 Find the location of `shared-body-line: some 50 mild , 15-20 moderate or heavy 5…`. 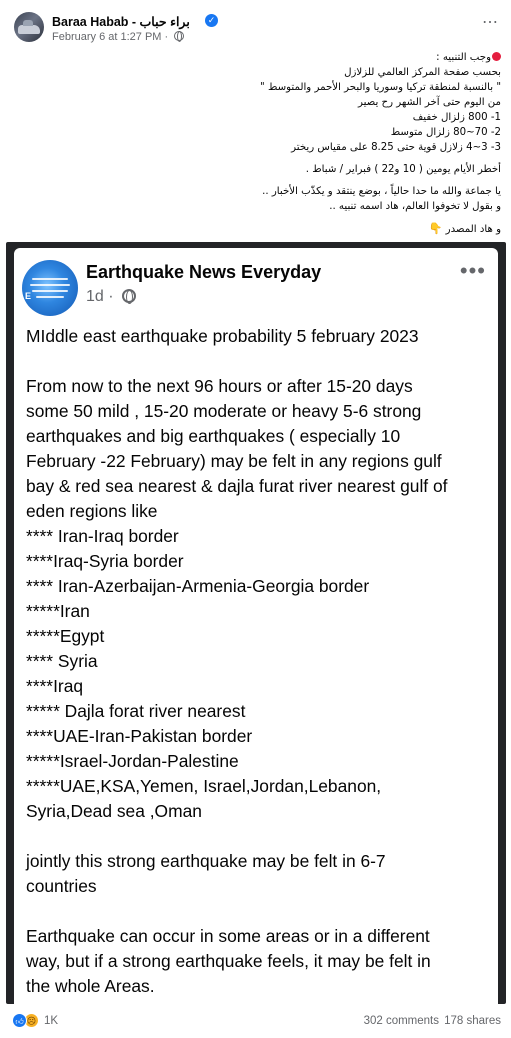

shared-body-line: some 50 mild , 15-20 moderate or heavy 5… is located at coordinates (224, 411).